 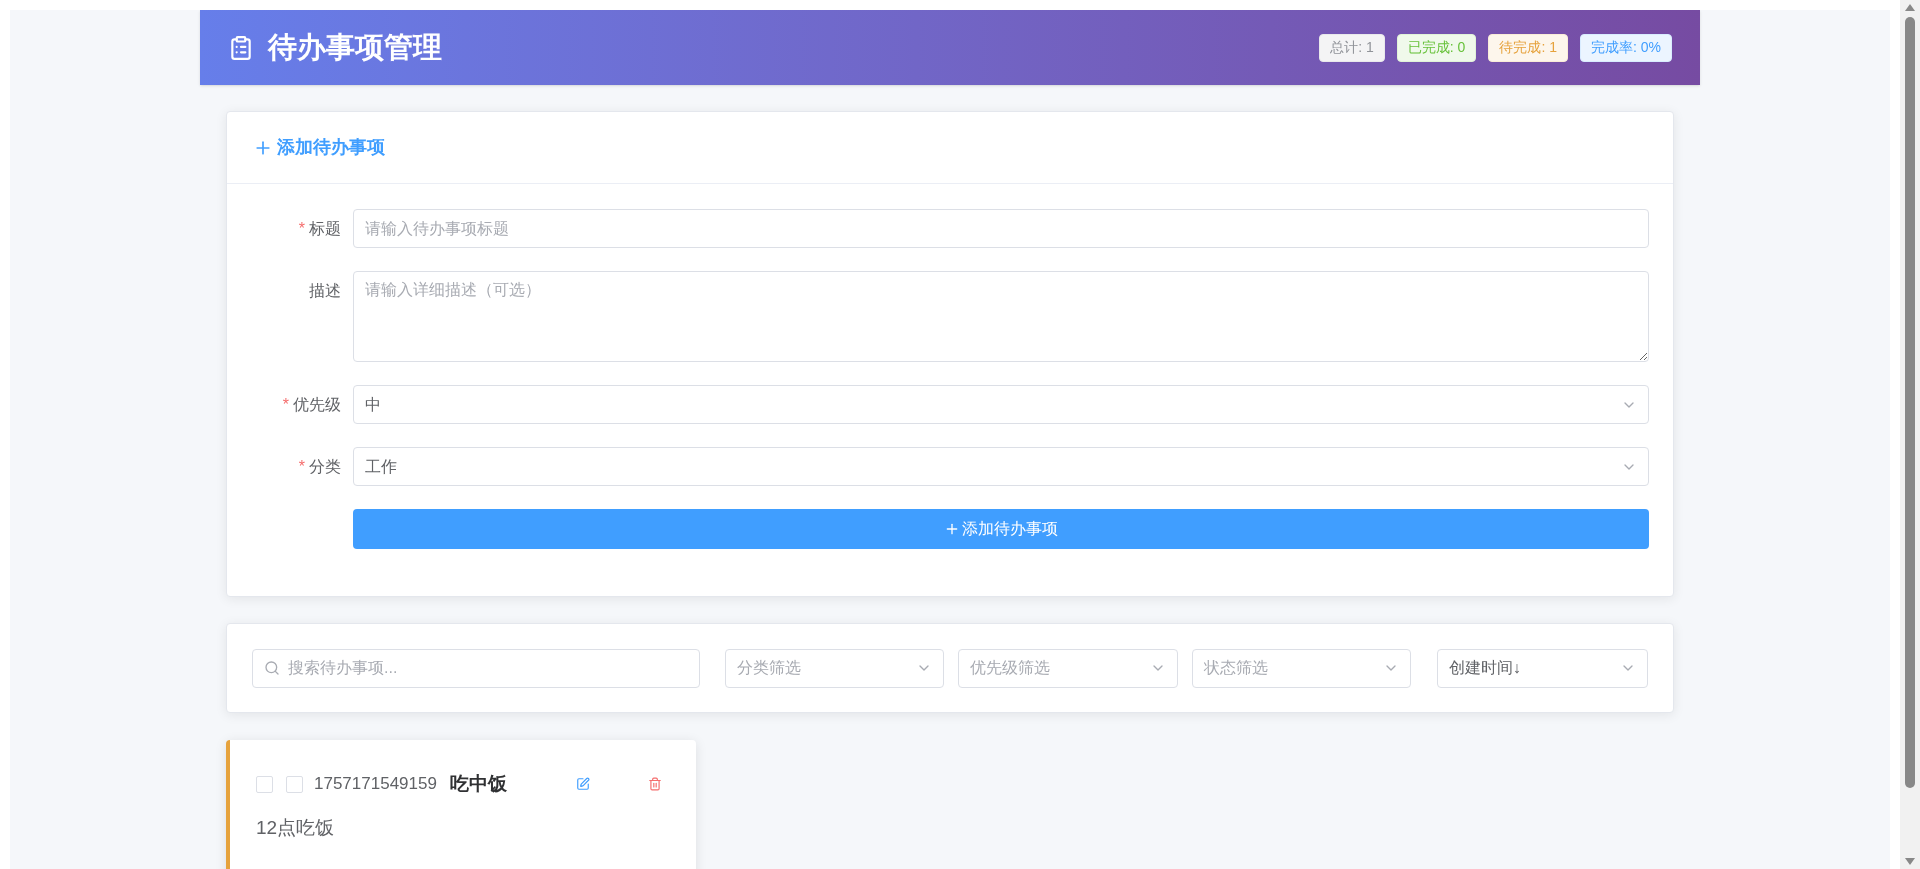 What do you see at coordinates (1528, 47) in the screenshot?
I see `stat-tag: 待完成: 1` at bounding box center [1528, 47].